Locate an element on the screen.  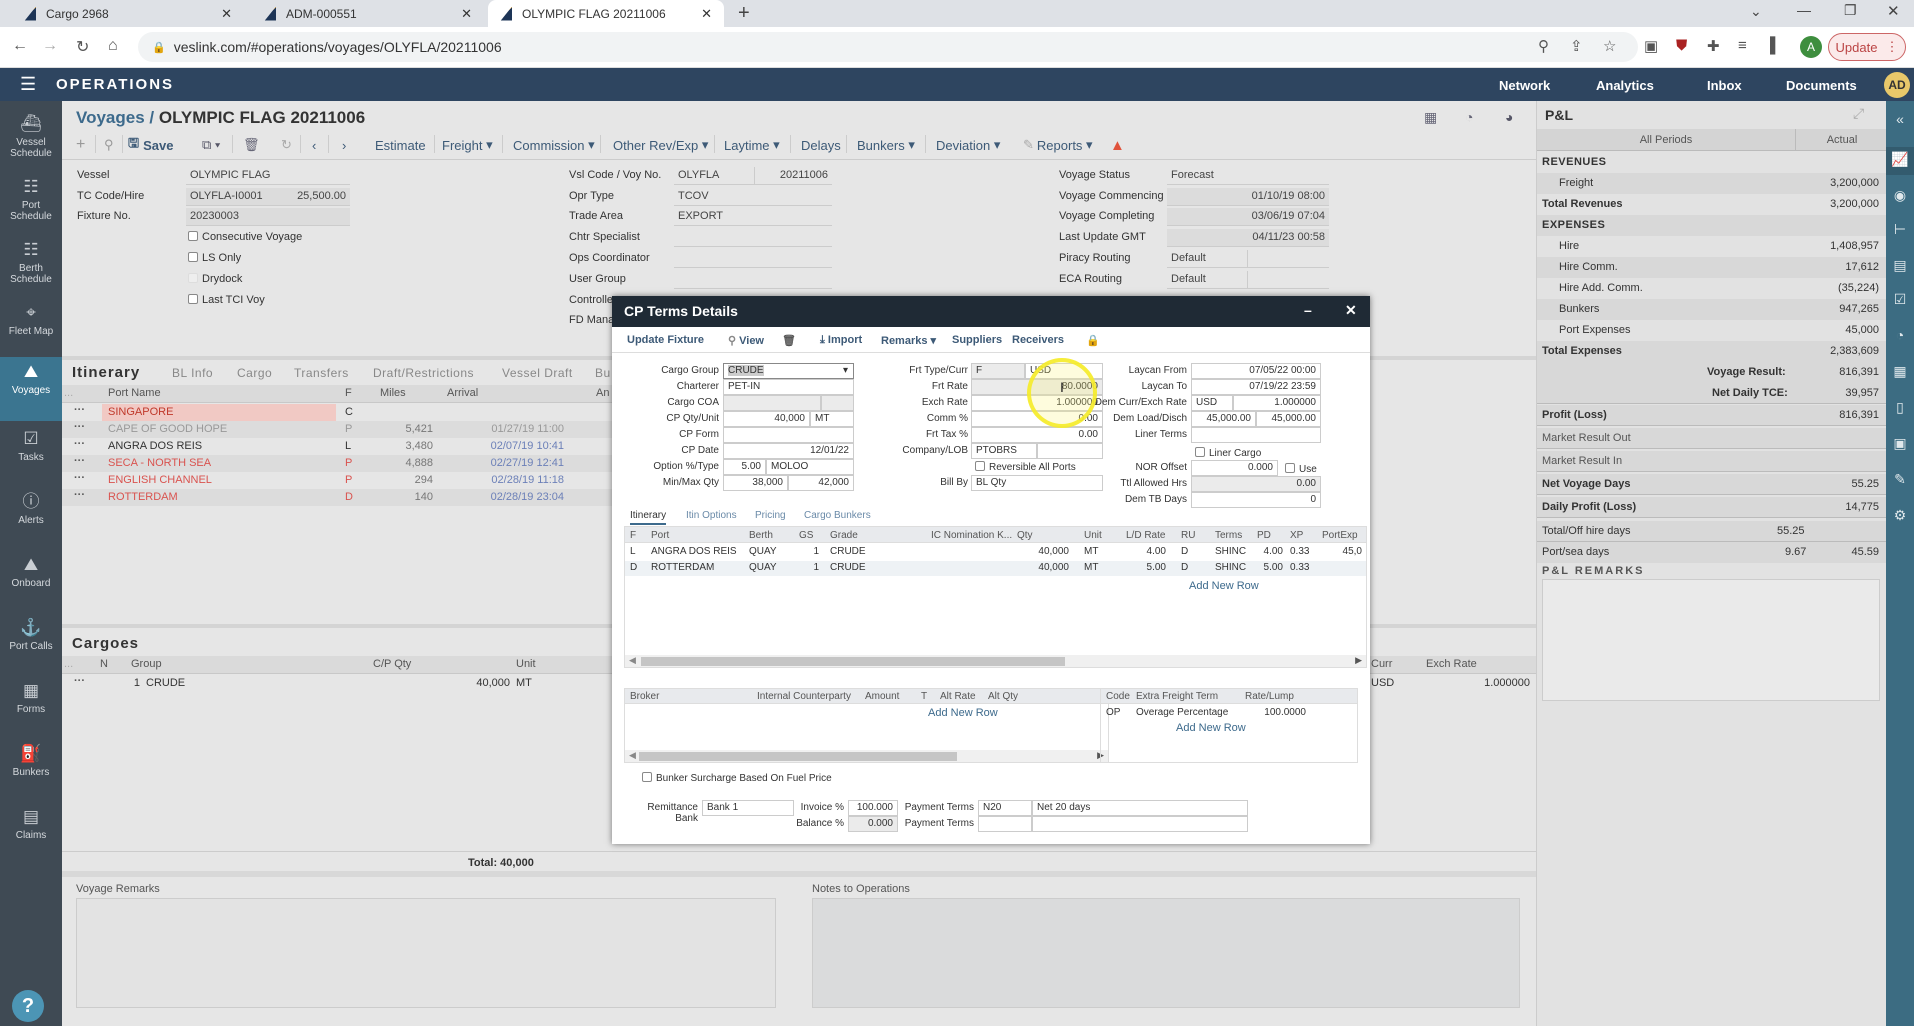
laytime-menu: Laytime ▾ is located at coordinates (752, 145).